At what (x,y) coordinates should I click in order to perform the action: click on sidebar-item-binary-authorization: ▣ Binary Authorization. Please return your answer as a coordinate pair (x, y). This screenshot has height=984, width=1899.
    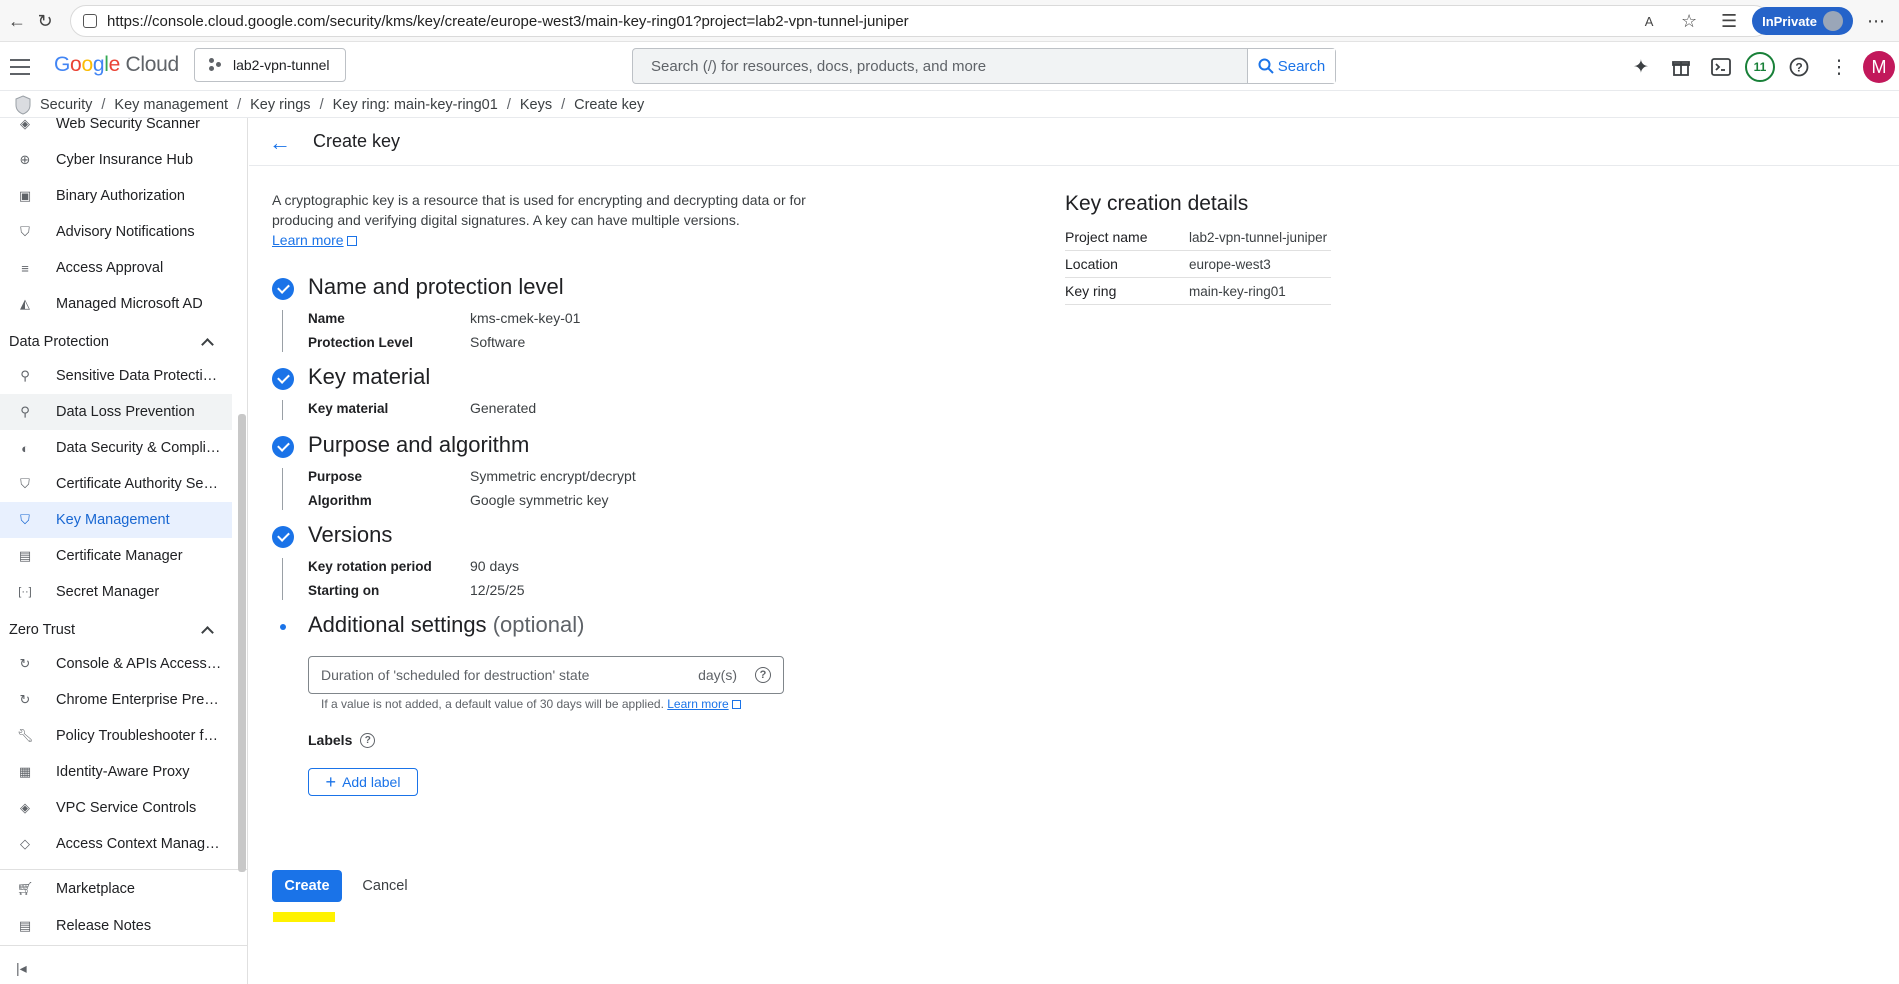
    Looking at the image, I should click on (116, 196).